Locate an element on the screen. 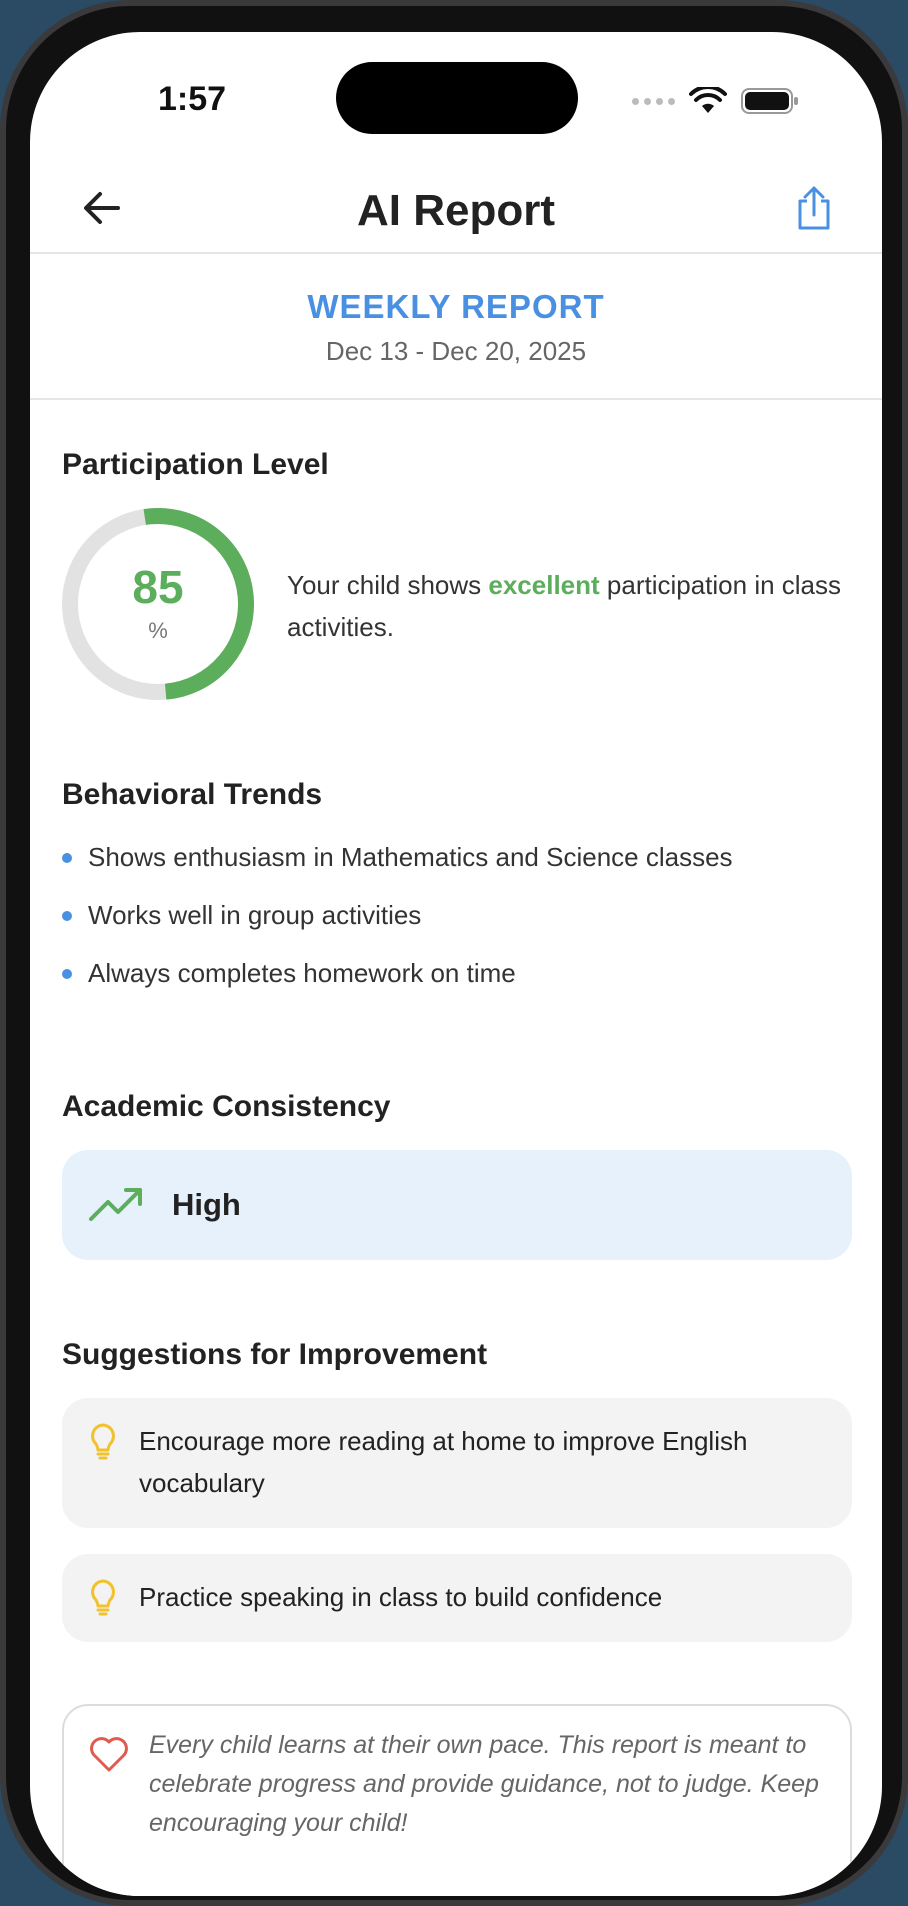 This screenshot has width=908, height=1906. list-item: Works well in group activities is located at coordinates (241, 915).